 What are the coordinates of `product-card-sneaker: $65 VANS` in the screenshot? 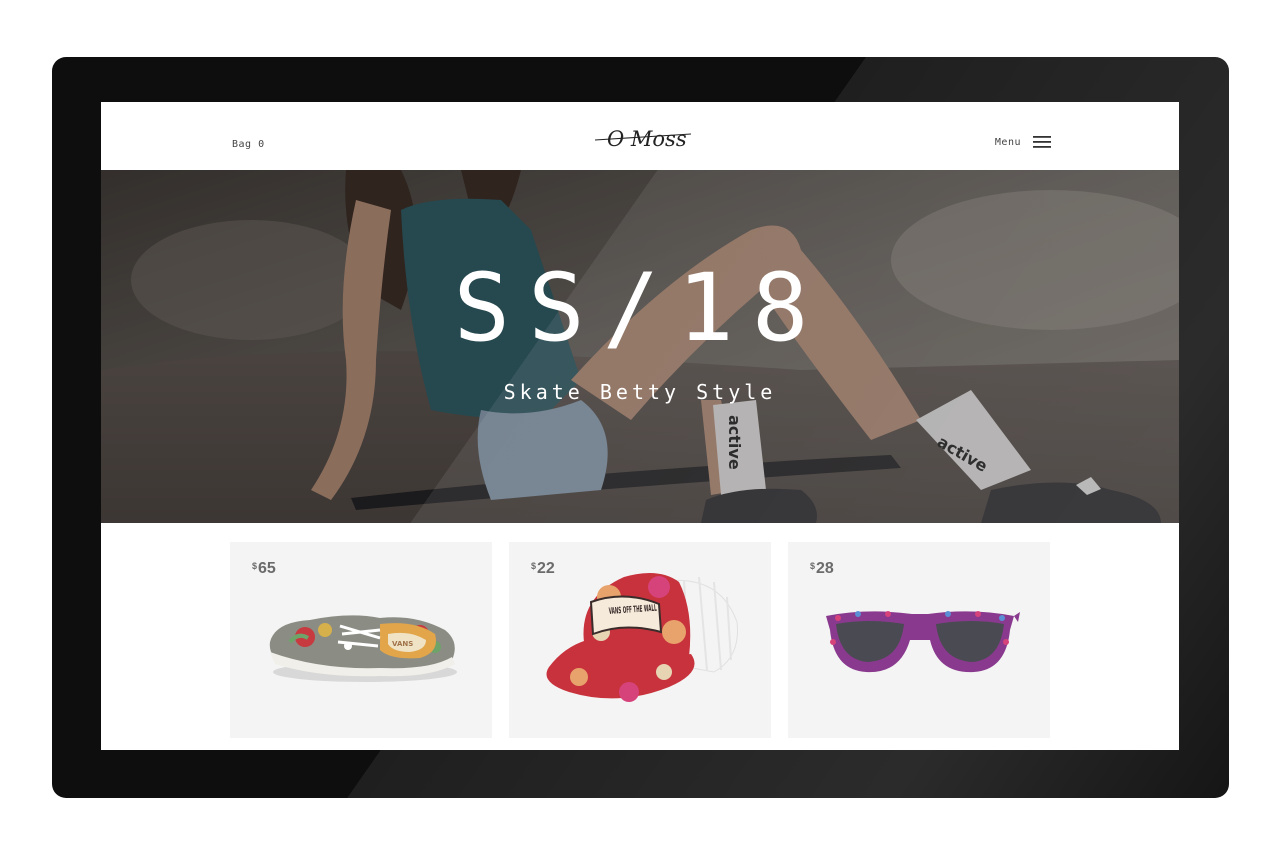 It's located at (361, 640).